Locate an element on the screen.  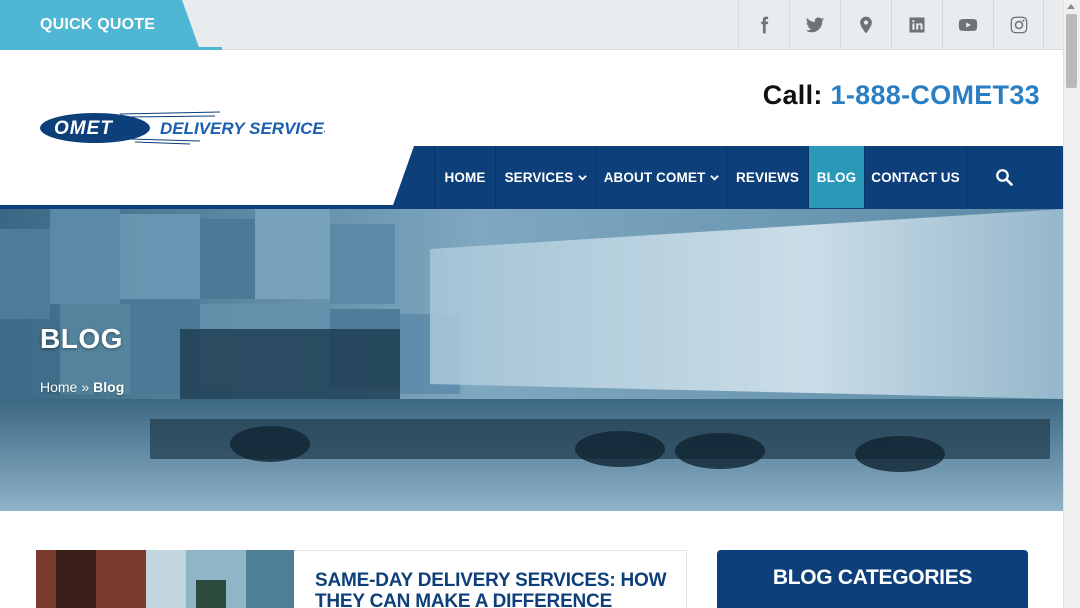
blog-post-thumbnail is located at coordinates (165, 579).